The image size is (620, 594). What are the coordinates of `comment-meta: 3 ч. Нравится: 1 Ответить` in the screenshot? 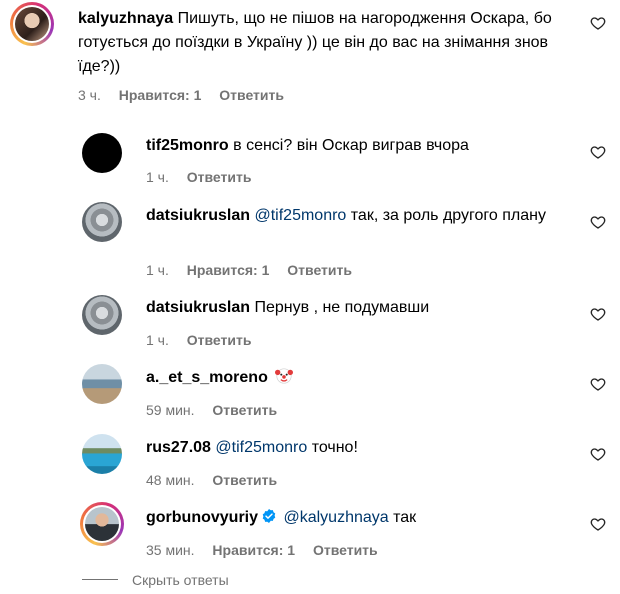 It's located at (188, 95).